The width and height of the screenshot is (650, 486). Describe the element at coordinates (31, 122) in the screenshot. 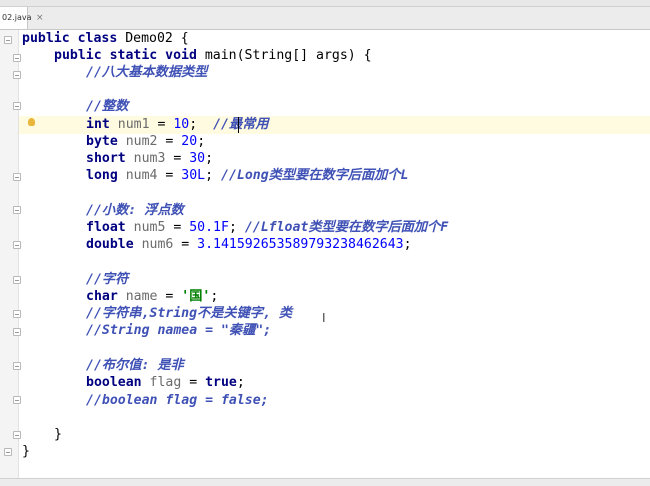

I see `intention-bulb-icon` at that location.